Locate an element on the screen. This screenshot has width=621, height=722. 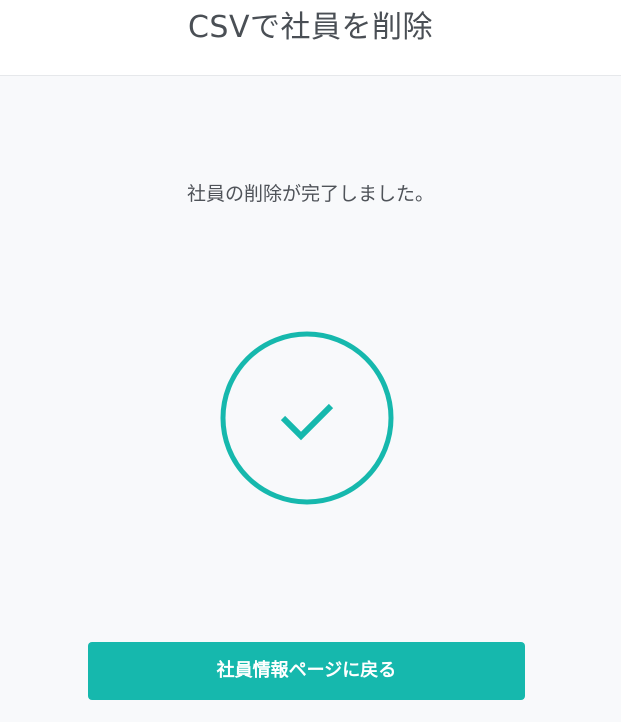
page-title: CSVで社員を削除 is located at coordinates (310, 27).